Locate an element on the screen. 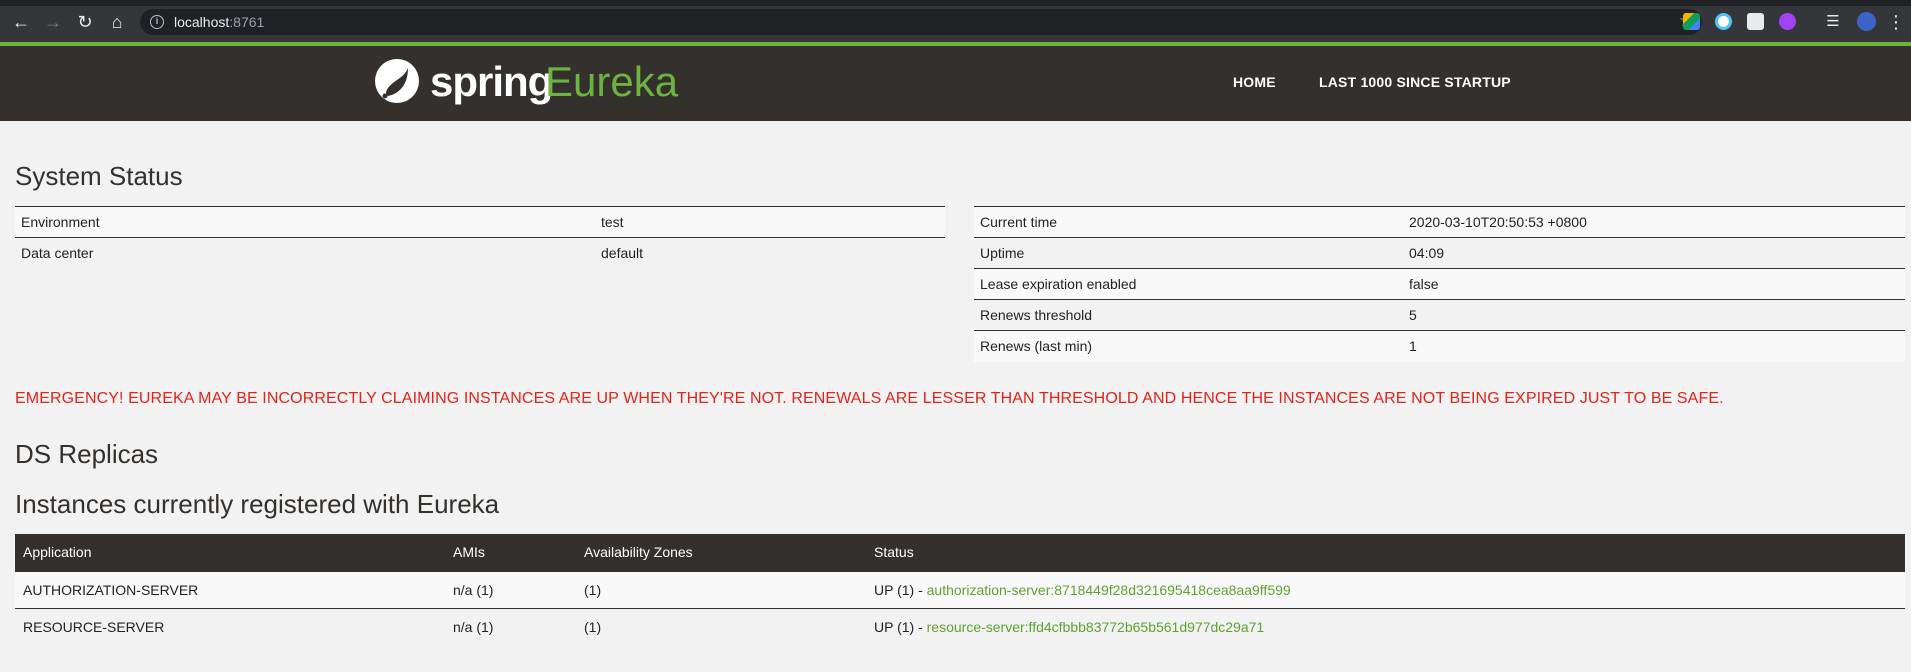  status-row: Lease expiration enabled false is located at coordinates (1439, 284).